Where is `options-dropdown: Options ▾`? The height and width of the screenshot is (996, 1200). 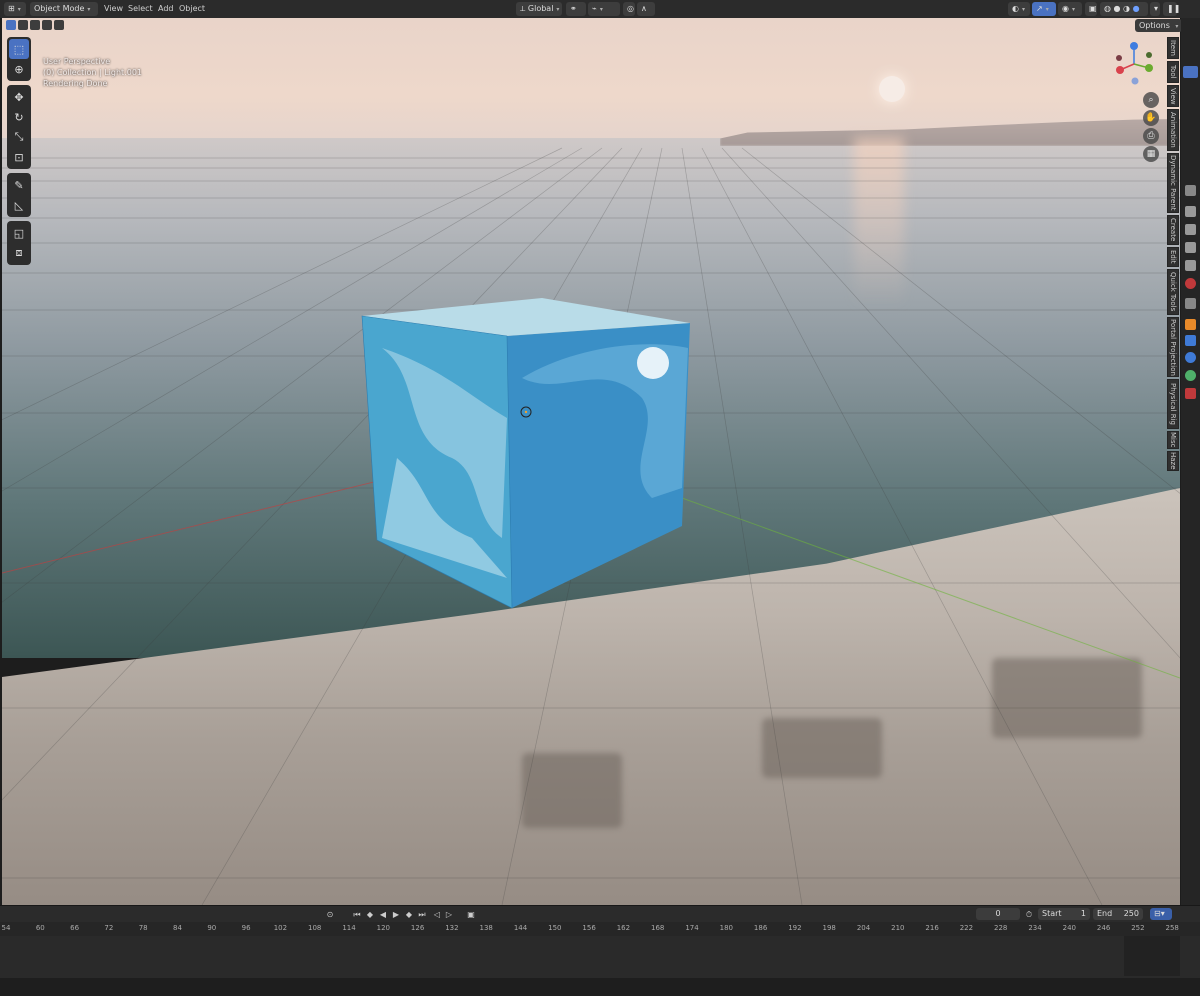 options-dropdown: Options ▾ is located at coordinates (1159, 25).